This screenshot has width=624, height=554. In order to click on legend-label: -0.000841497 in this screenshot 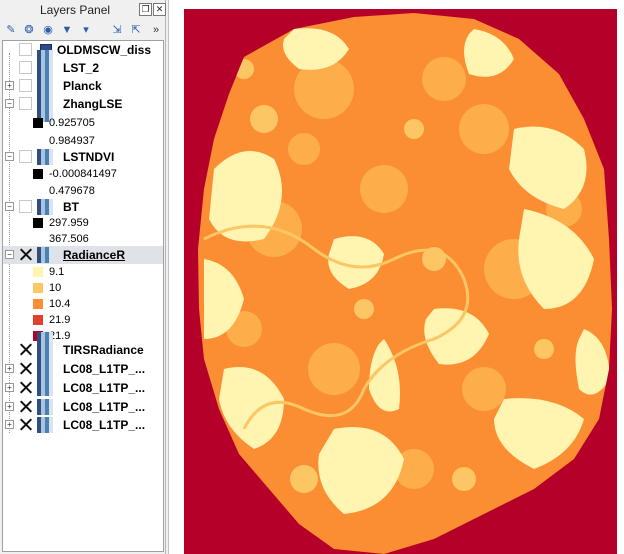, I will do `click(83, 174)`.